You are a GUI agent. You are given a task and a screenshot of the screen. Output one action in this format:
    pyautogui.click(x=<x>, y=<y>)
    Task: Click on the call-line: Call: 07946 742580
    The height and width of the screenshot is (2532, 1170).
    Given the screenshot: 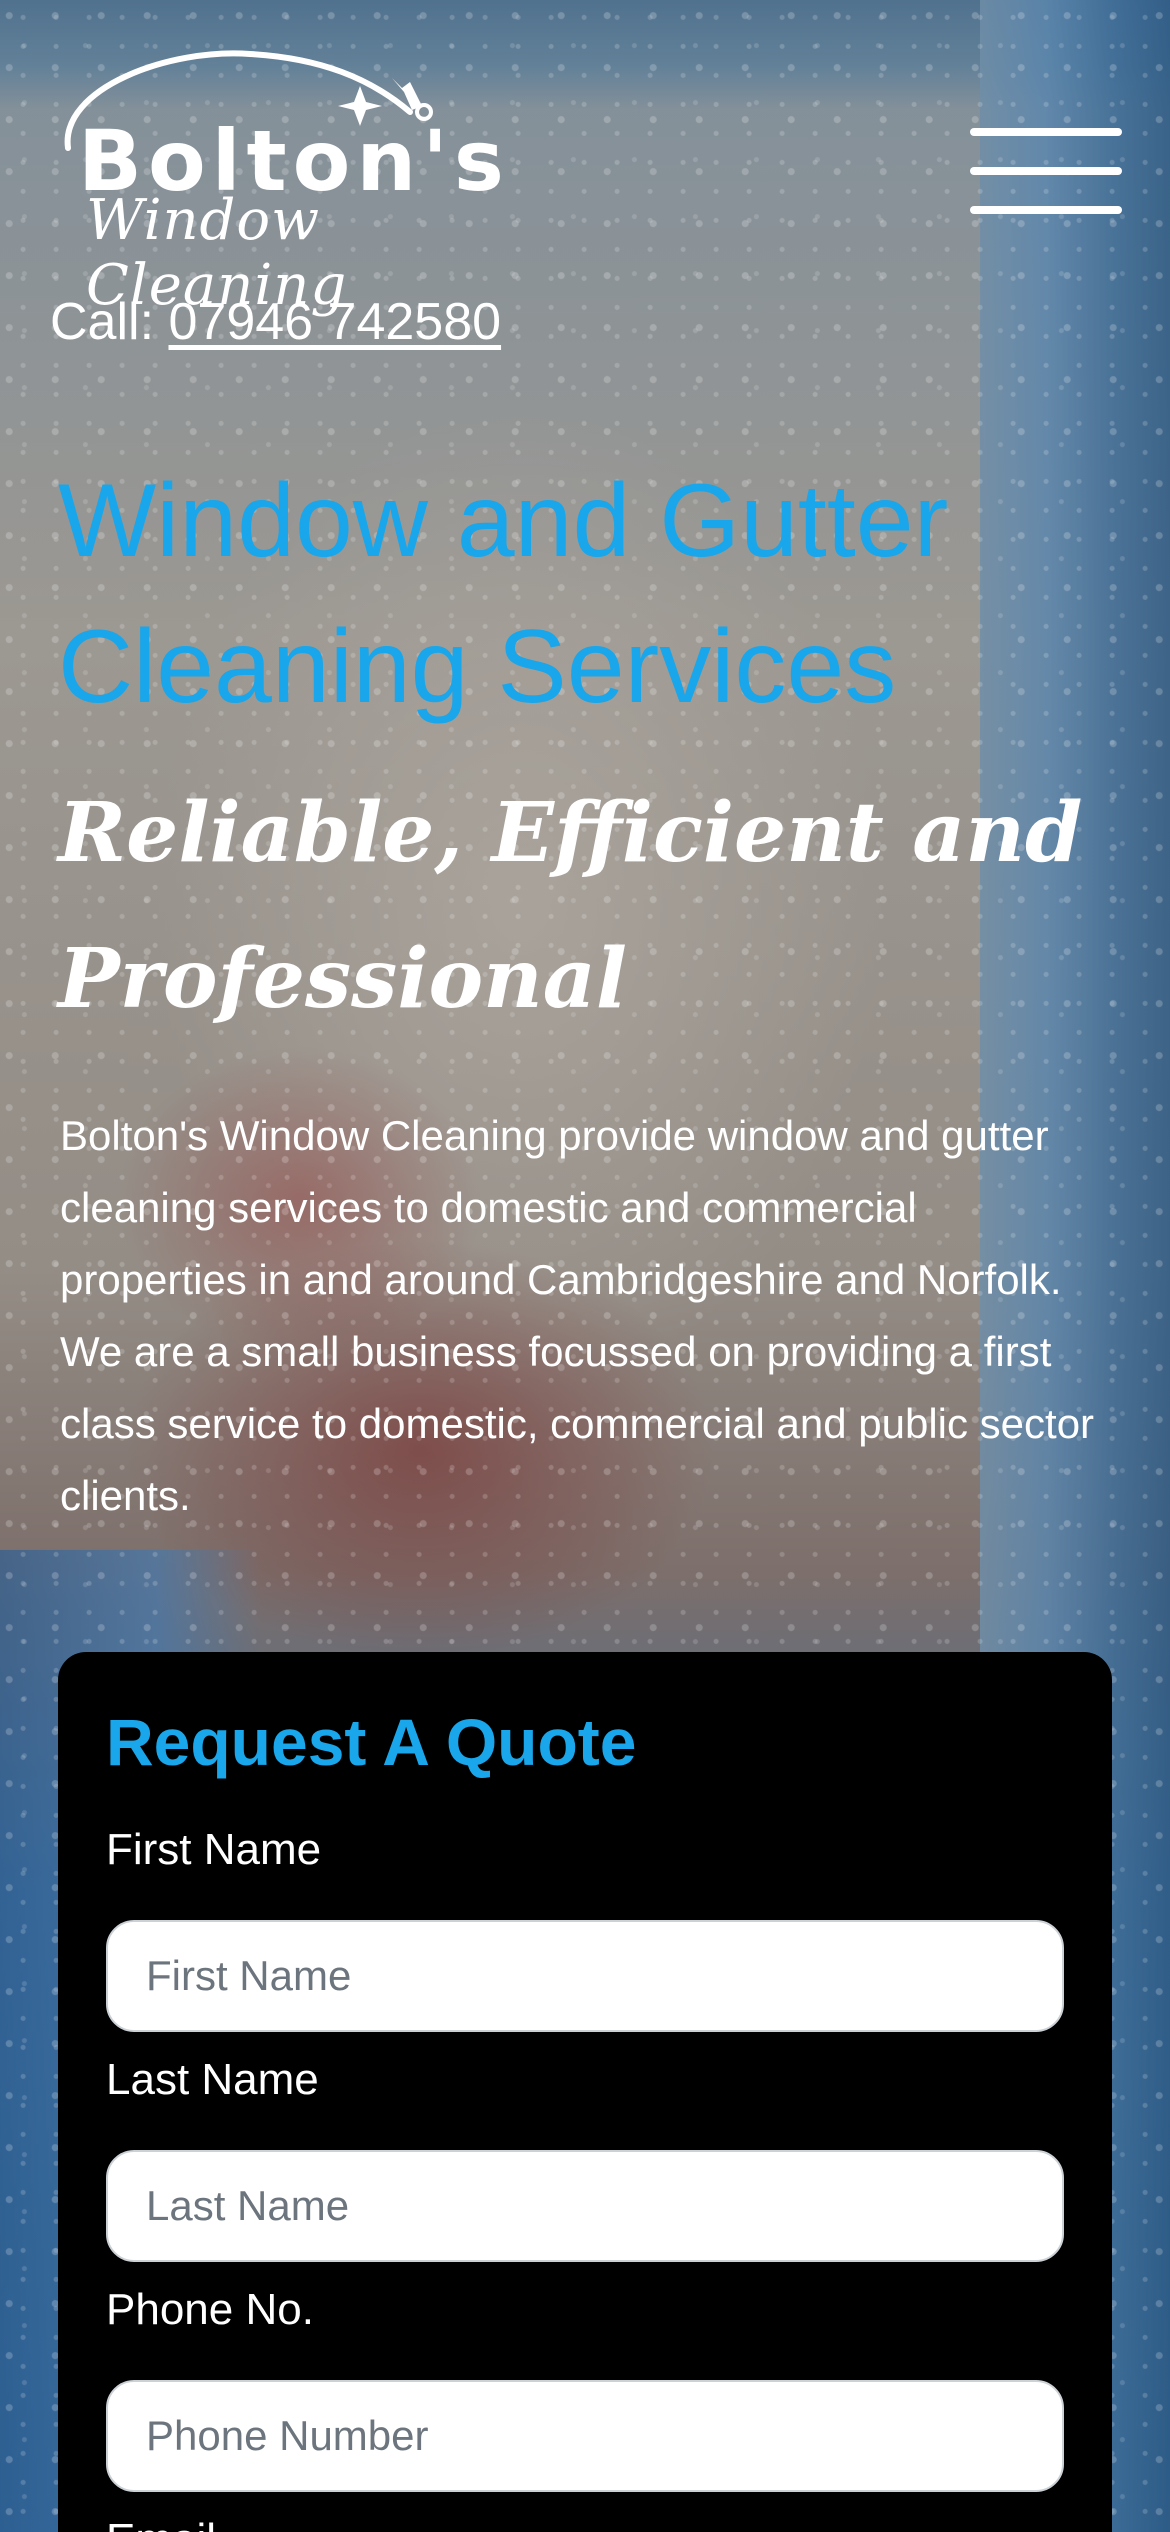 What is the action you would take?
    pyautogui.click(x=275, y=322)
    